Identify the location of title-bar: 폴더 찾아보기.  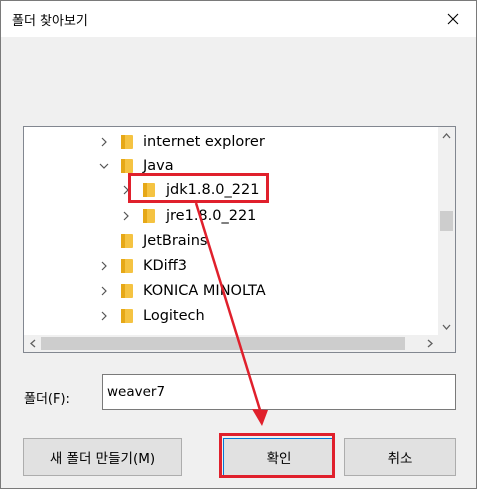
(238, 19).